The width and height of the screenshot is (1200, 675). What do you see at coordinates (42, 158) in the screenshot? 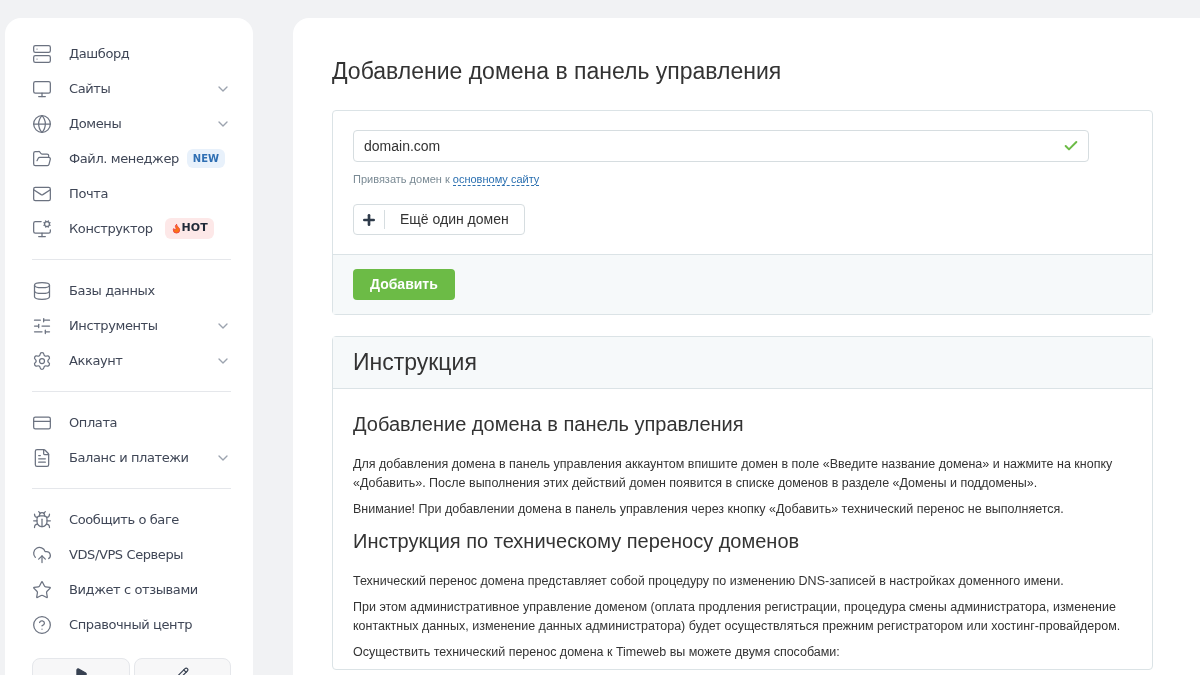
I see `folder-icon` at bounding box center [42, 158].